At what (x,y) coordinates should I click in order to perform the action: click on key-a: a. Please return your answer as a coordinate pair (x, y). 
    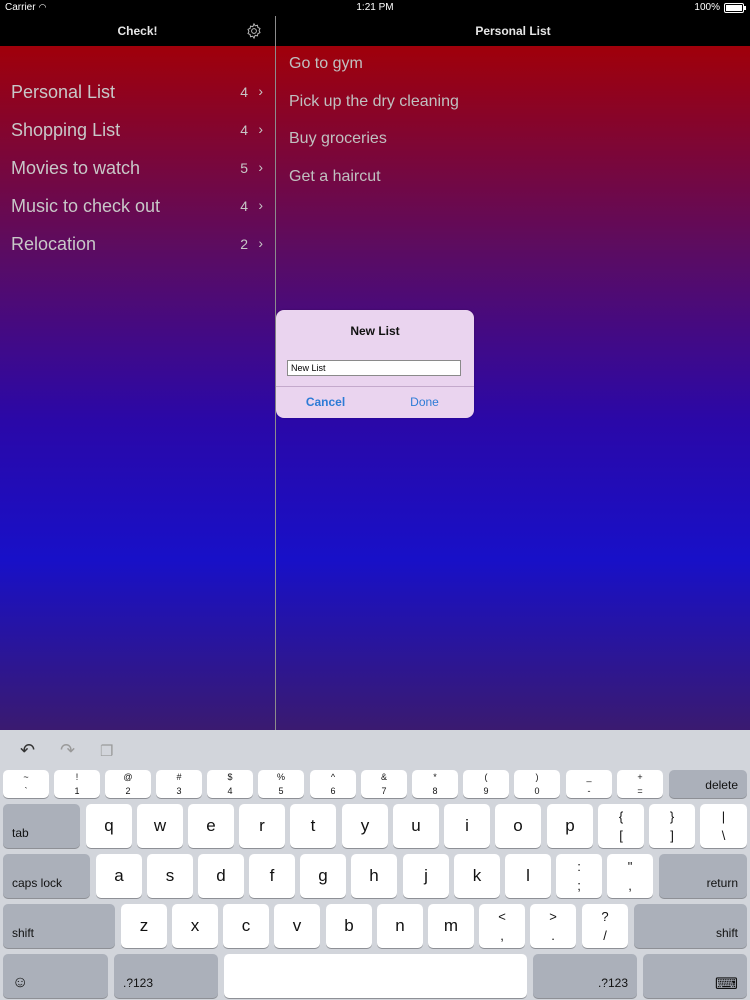
    Looking at the image, I should click on (119, 876).